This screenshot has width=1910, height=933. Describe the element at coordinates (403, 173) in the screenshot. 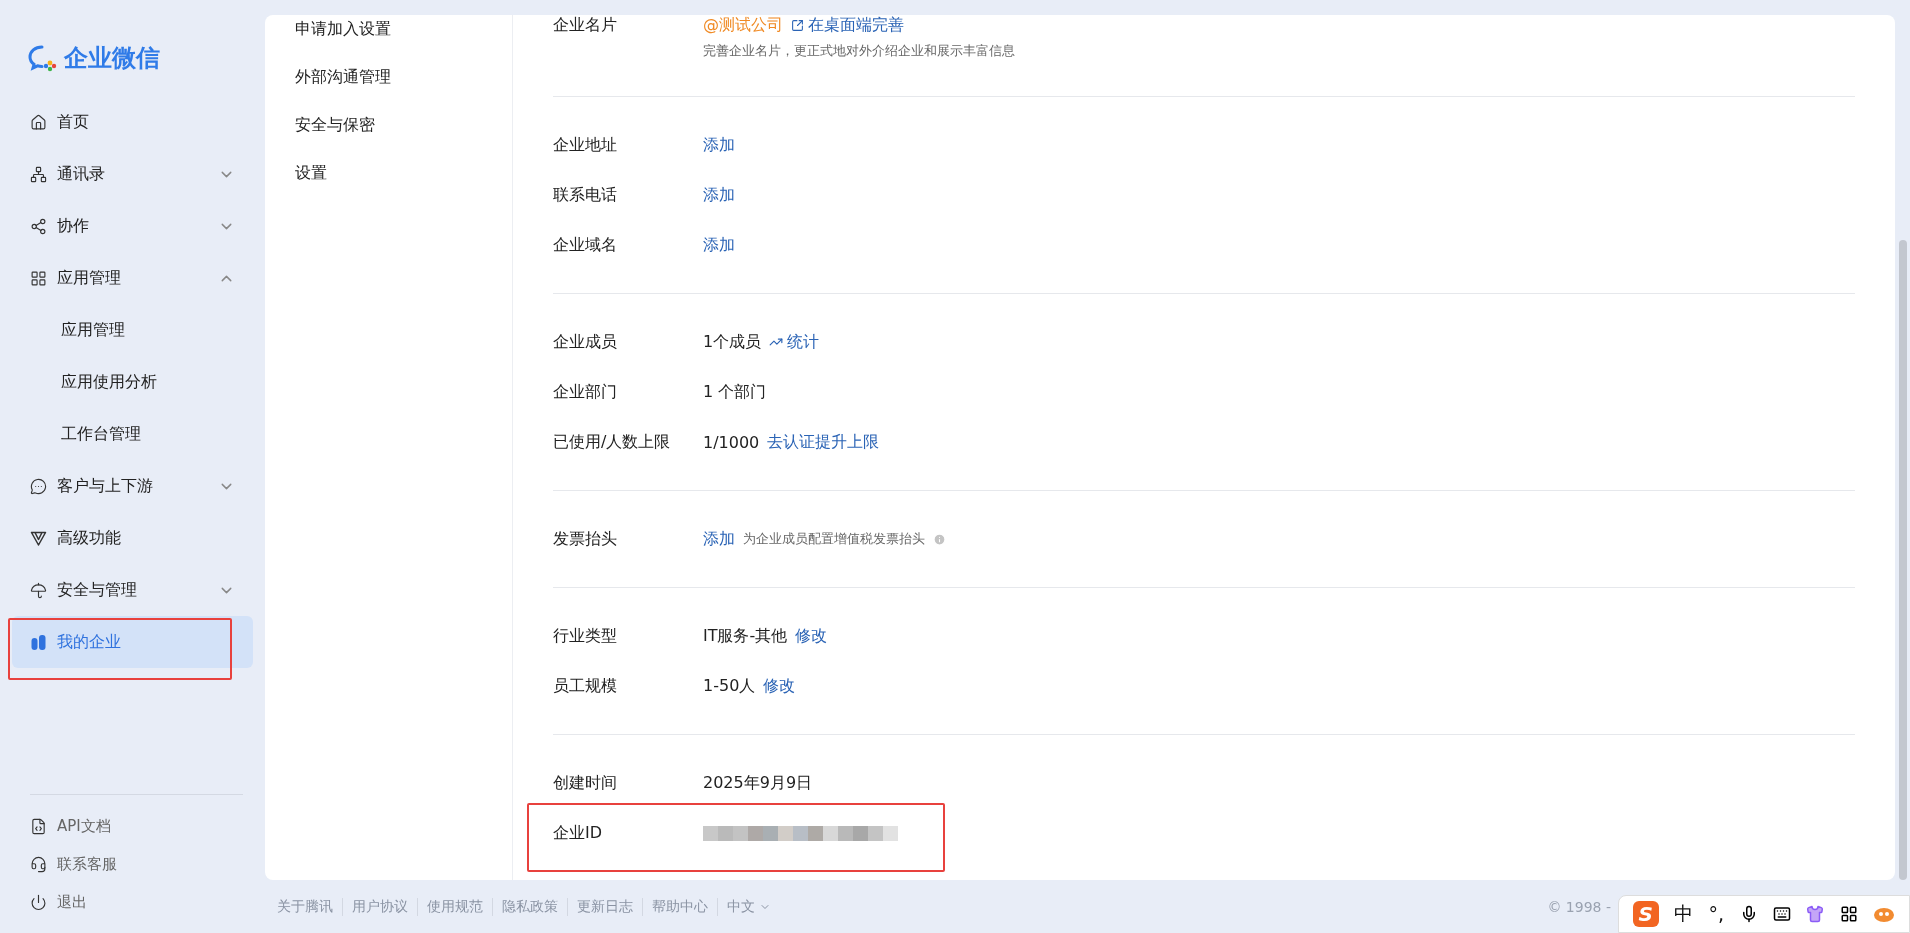

I see `settings-nav-item: 设置` at that location.